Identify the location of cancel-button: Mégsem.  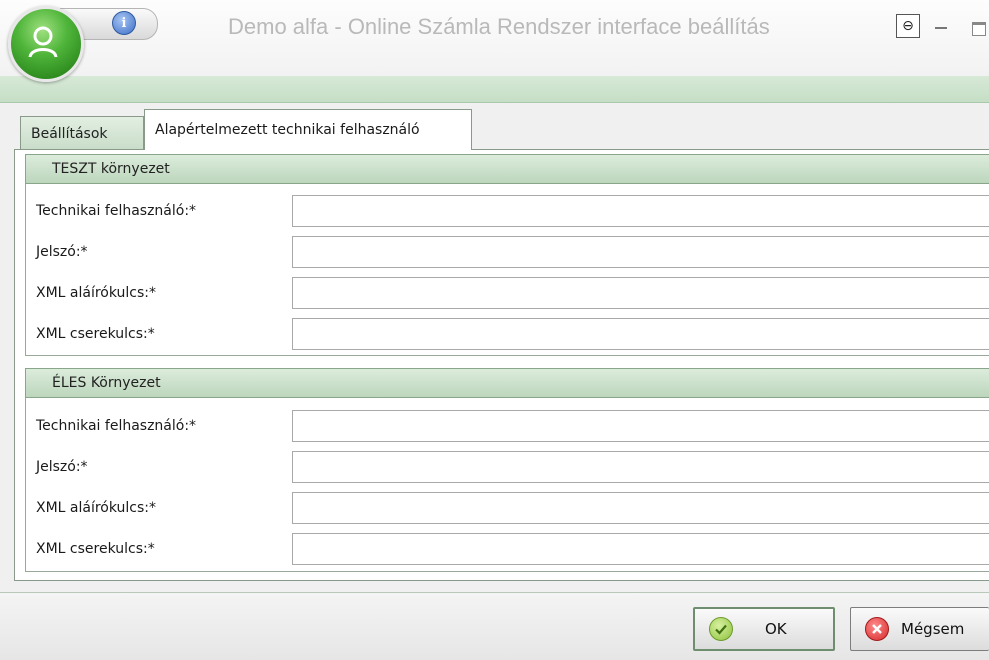
(919, 629).